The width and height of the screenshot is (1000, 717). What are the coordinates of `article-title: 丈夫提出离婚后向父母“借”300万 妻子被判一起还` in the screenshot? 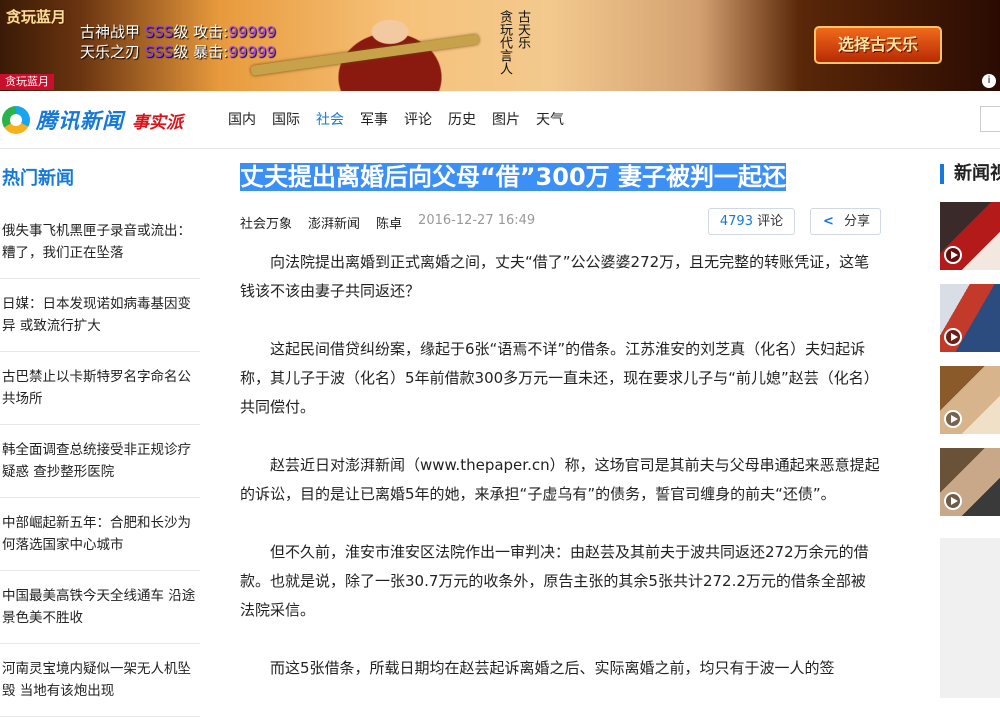 It's located at (513, 177).